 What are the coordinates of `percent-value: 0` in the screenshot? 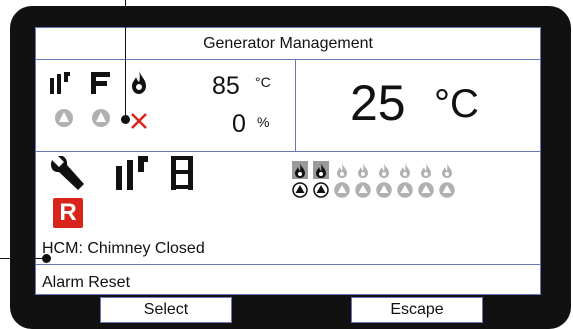 It's located at (239, 124).